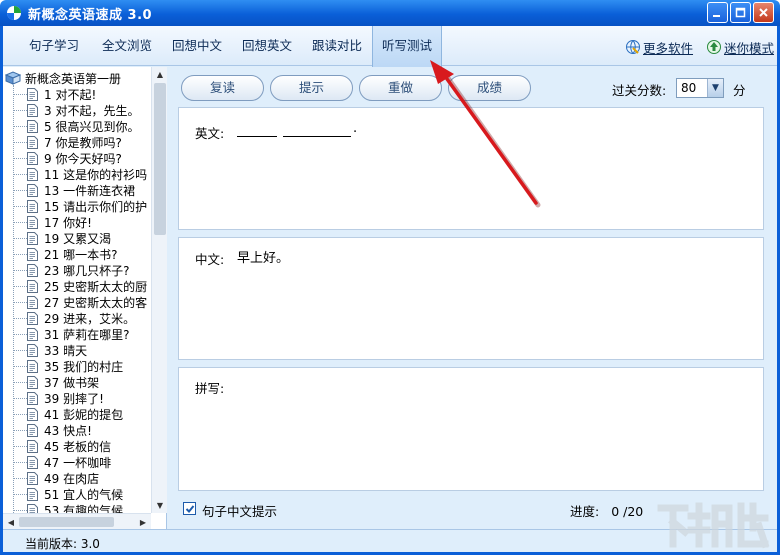 The height and width of the screenshot is (555, 780). Describe the element at coordinates (67, 158) in the screenshot. I see `tree-item: 9 你今天好吗?` at that location.